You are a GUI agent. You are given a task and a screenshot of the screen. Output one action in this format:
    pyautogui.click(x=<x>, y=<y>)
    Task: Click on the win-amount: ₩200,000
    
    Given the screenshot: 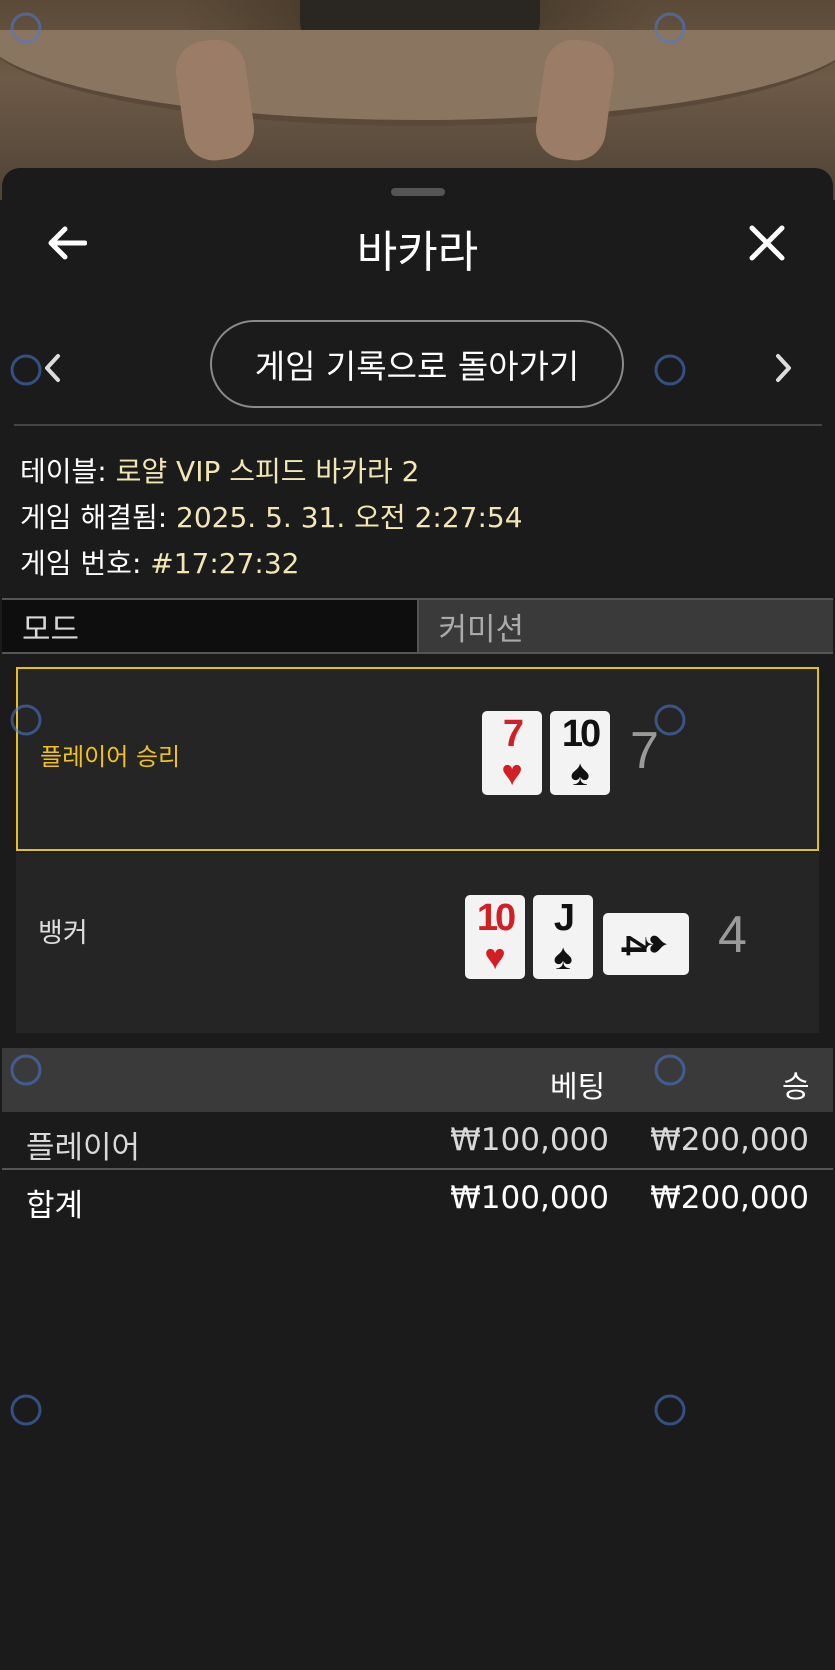 What is the action you would take?
    pyautogui.click(x=729, y=1140)
    